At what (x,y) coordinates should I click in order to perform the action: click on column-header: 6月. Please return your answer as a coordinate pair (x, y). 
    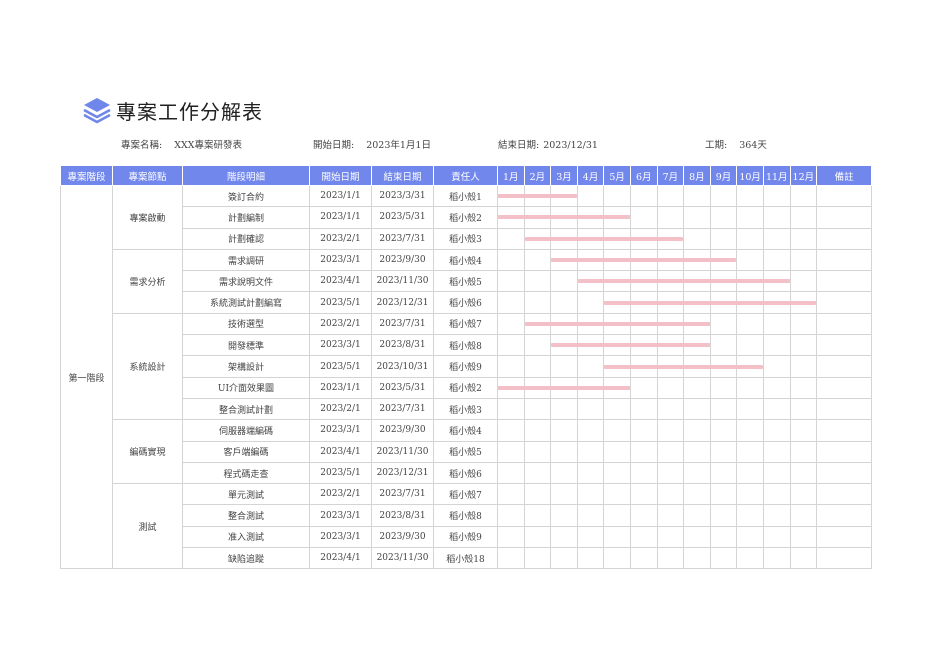
    Looking at the image, I should click on (643, 175).